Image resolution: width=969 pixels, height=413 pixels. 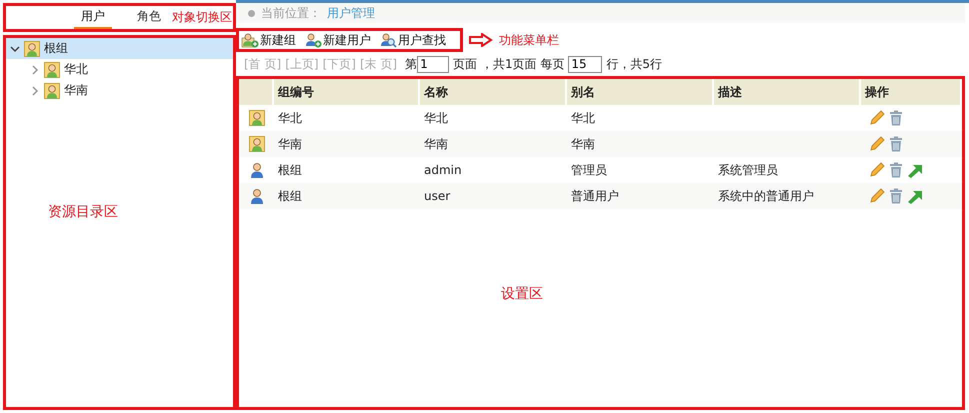 I want to click on toolbar-button: 新建组, so click(x=268, y=40).